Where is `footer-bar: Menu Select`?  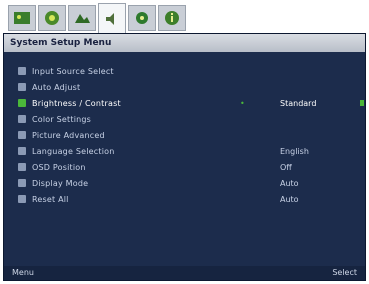
footer-bar: Menu Select is located at coordinates (184, 273).